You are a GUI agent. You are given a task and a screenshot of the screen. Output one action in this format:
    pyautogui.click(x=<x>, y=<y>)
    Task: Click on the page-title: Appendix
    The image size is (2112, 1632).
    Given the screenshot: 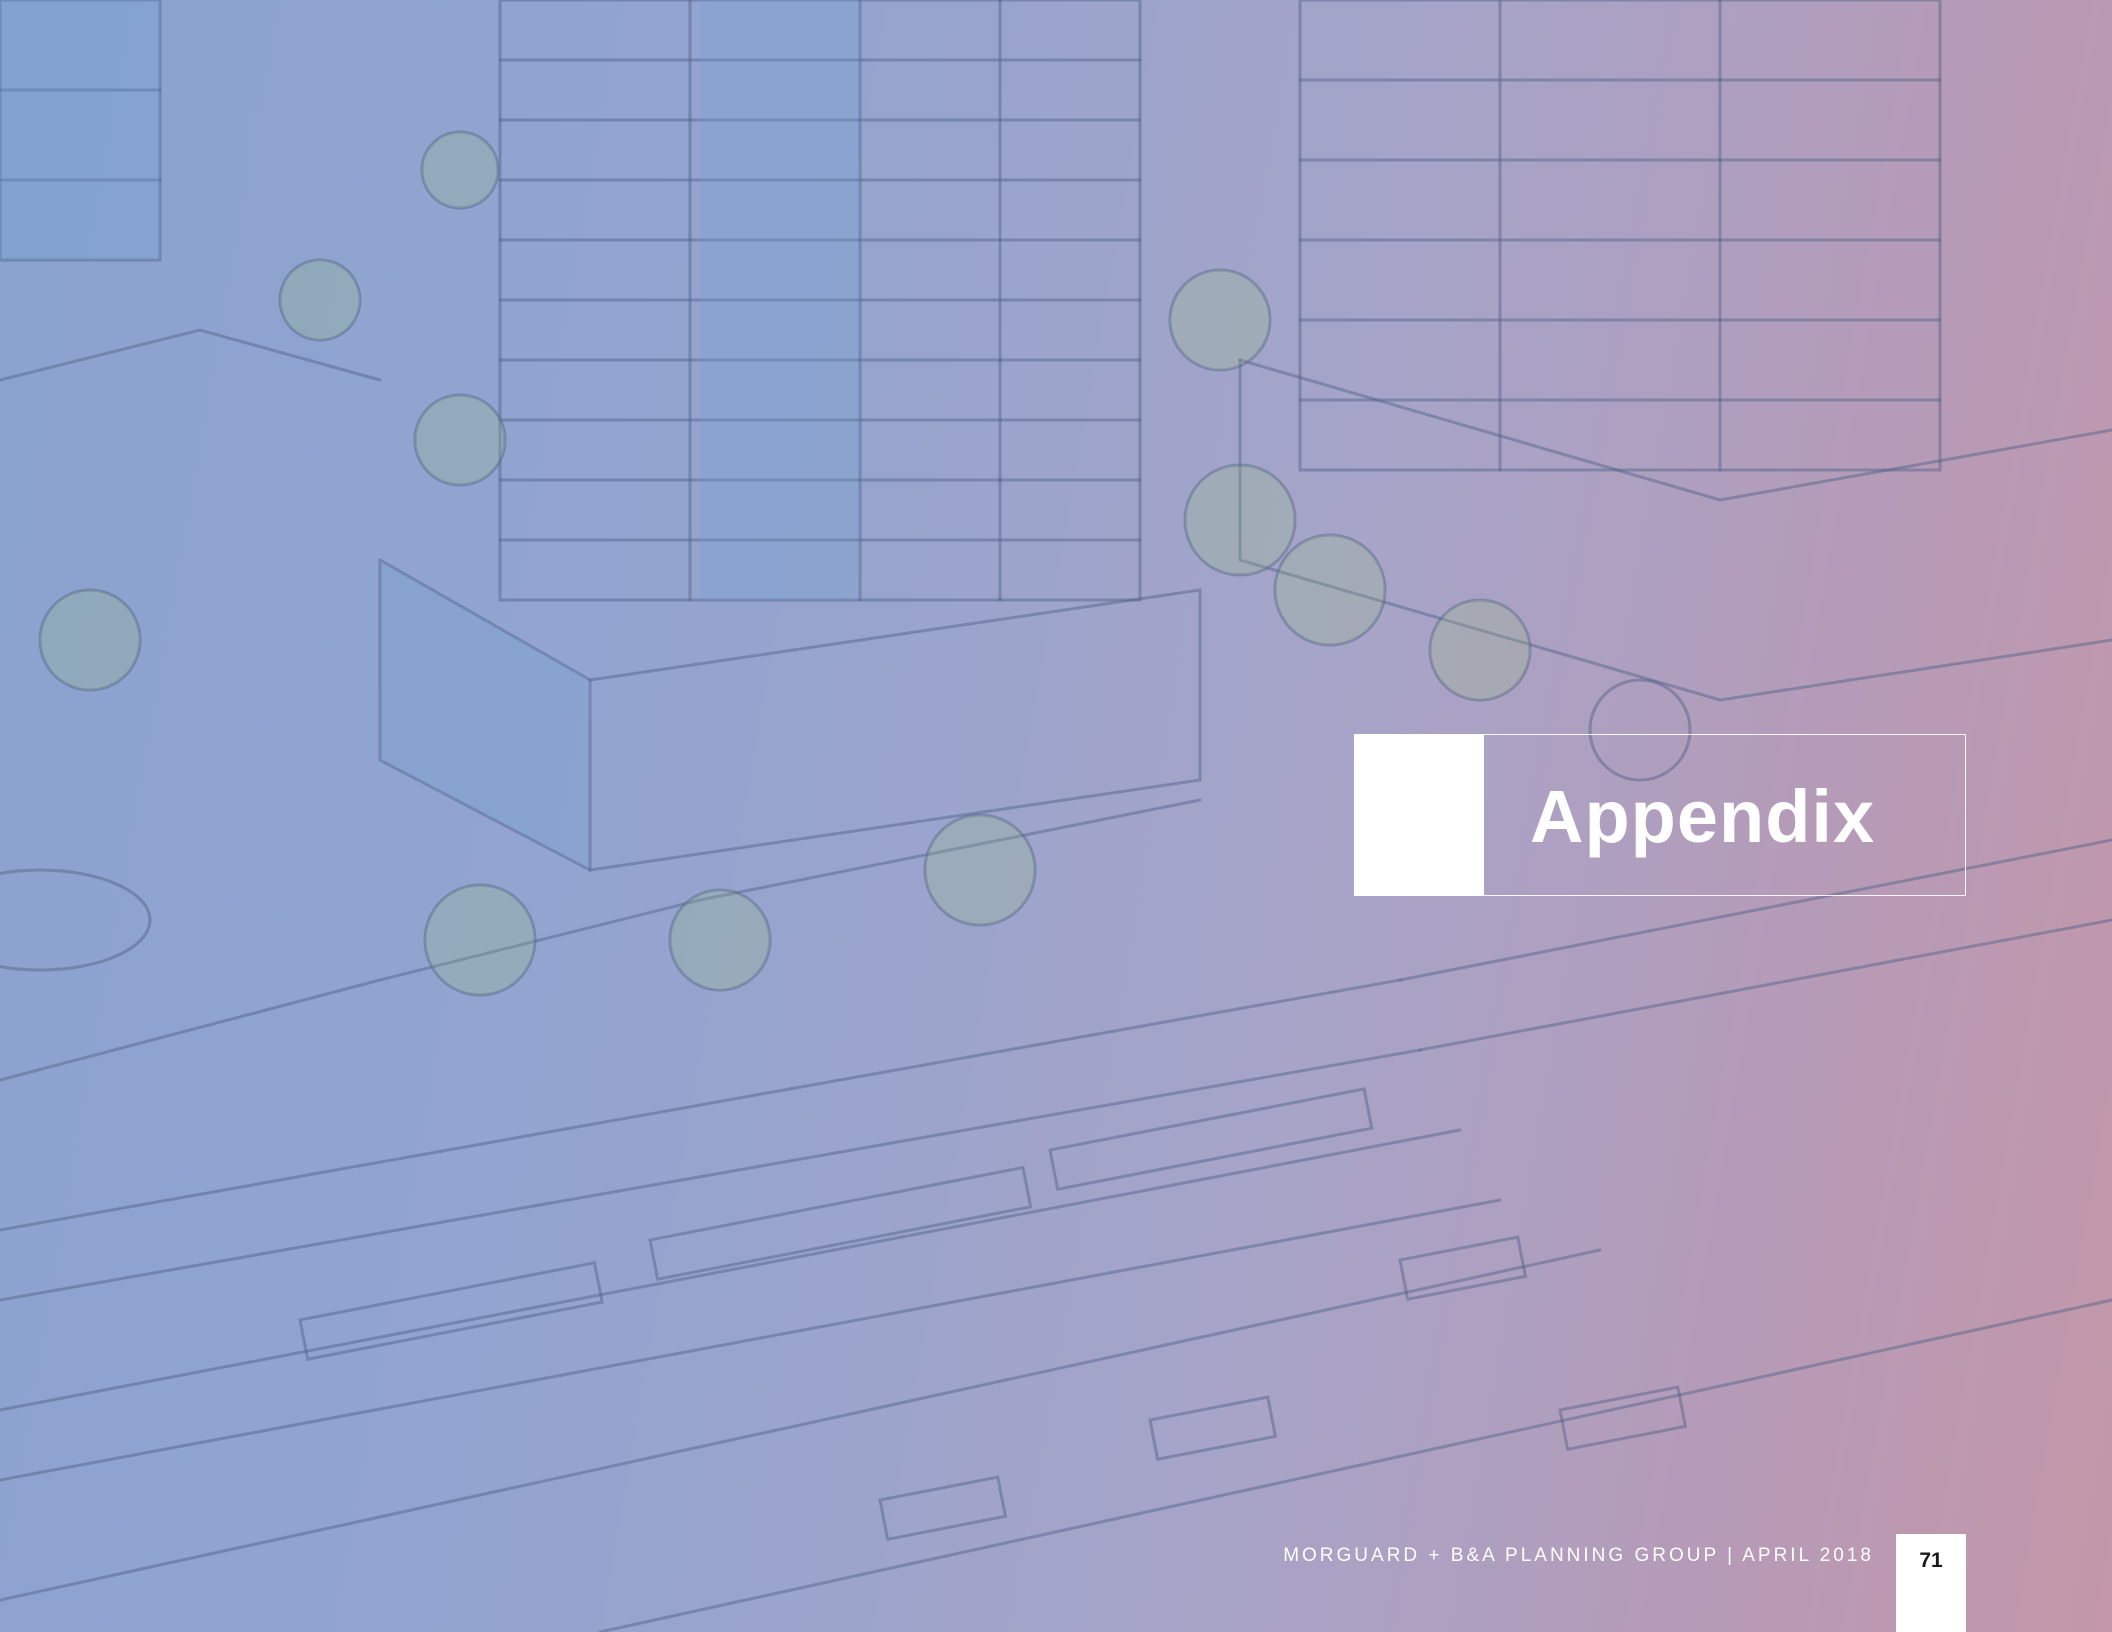 What is the action you would take?
    pyautogui.click(x=1703, y=816)
    